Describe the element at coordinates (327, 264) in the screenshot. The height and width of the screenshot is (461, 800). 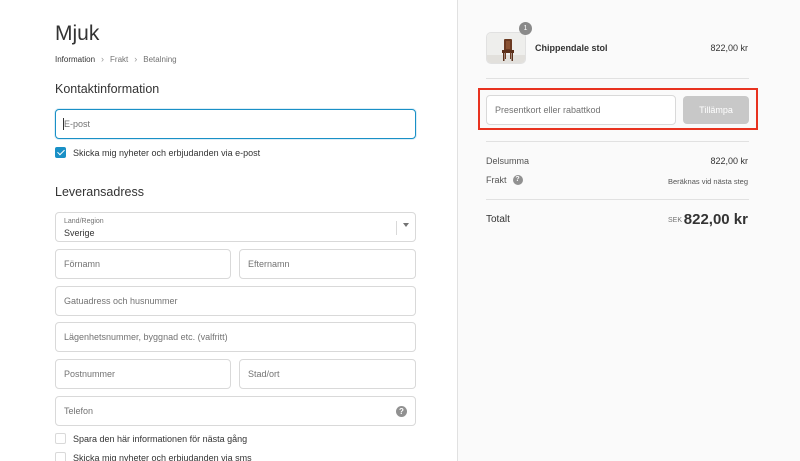
I see `last-name-field: Efternamn` at that location.